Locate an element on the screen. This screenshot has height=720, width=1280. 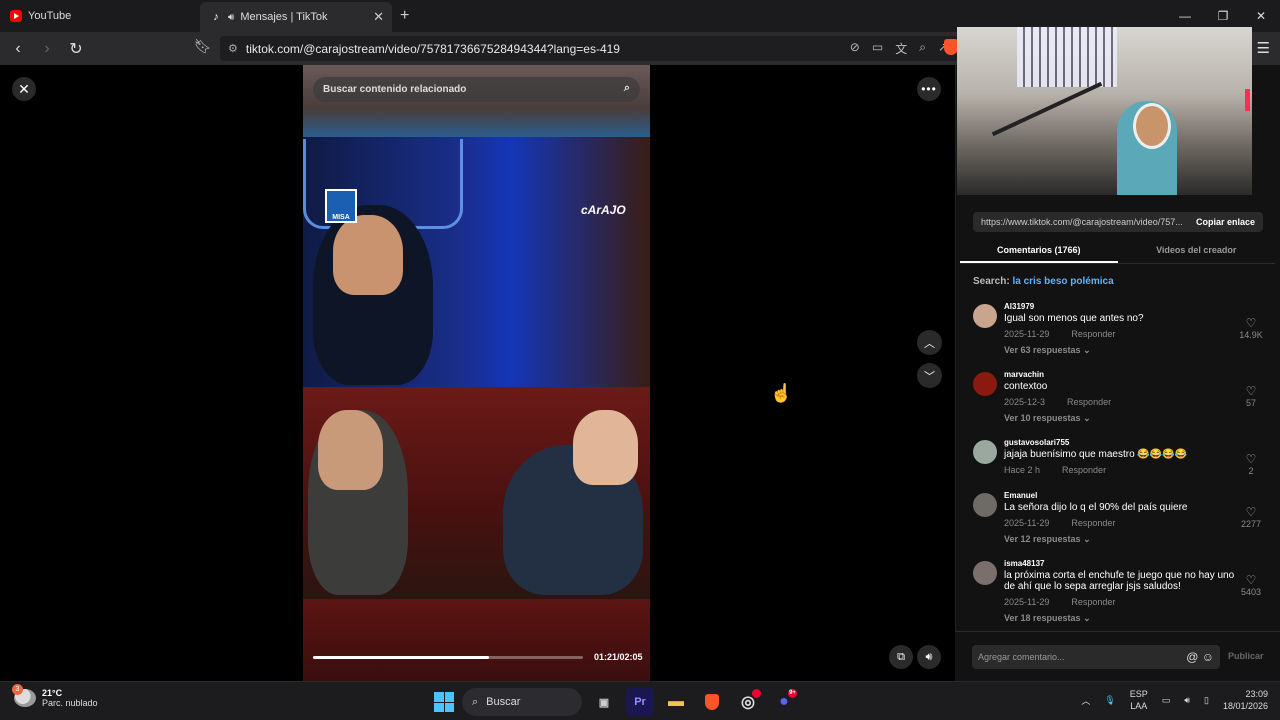
comment-user: Al31979 is located at coordinates (1122, 306).